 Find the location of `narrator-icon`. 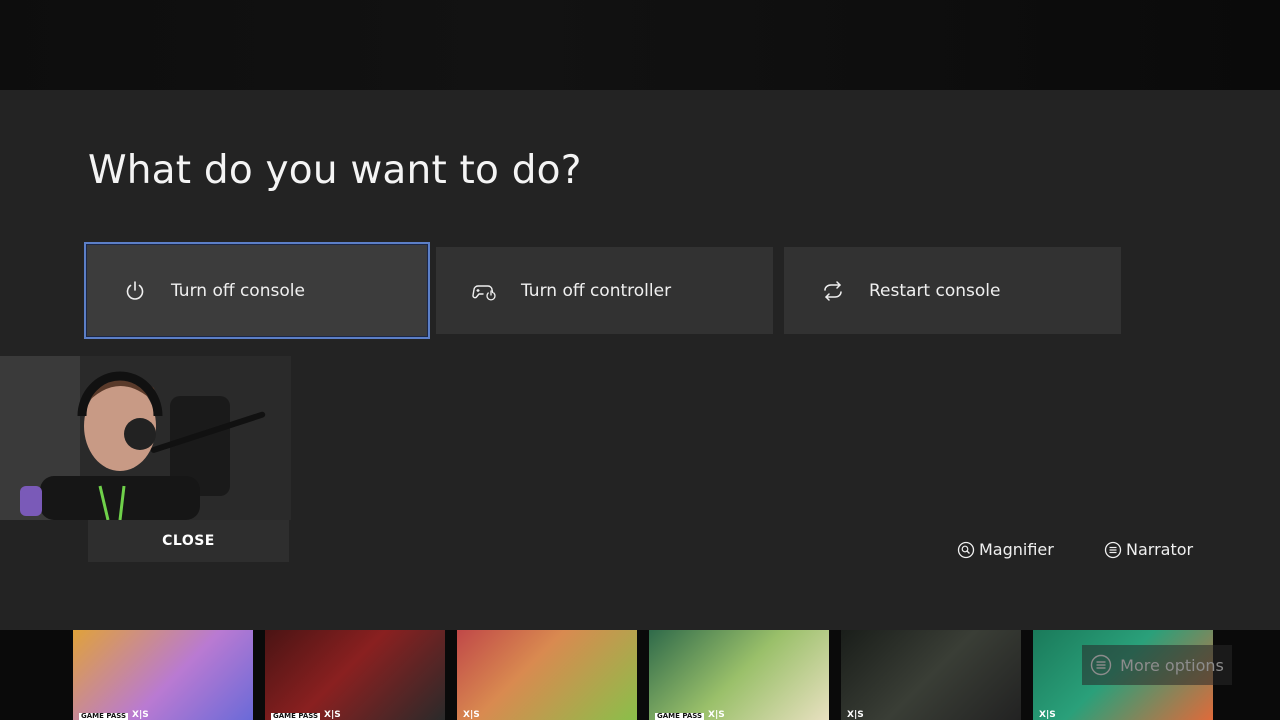

narrator-icon is located at coordinates (1113, 550).